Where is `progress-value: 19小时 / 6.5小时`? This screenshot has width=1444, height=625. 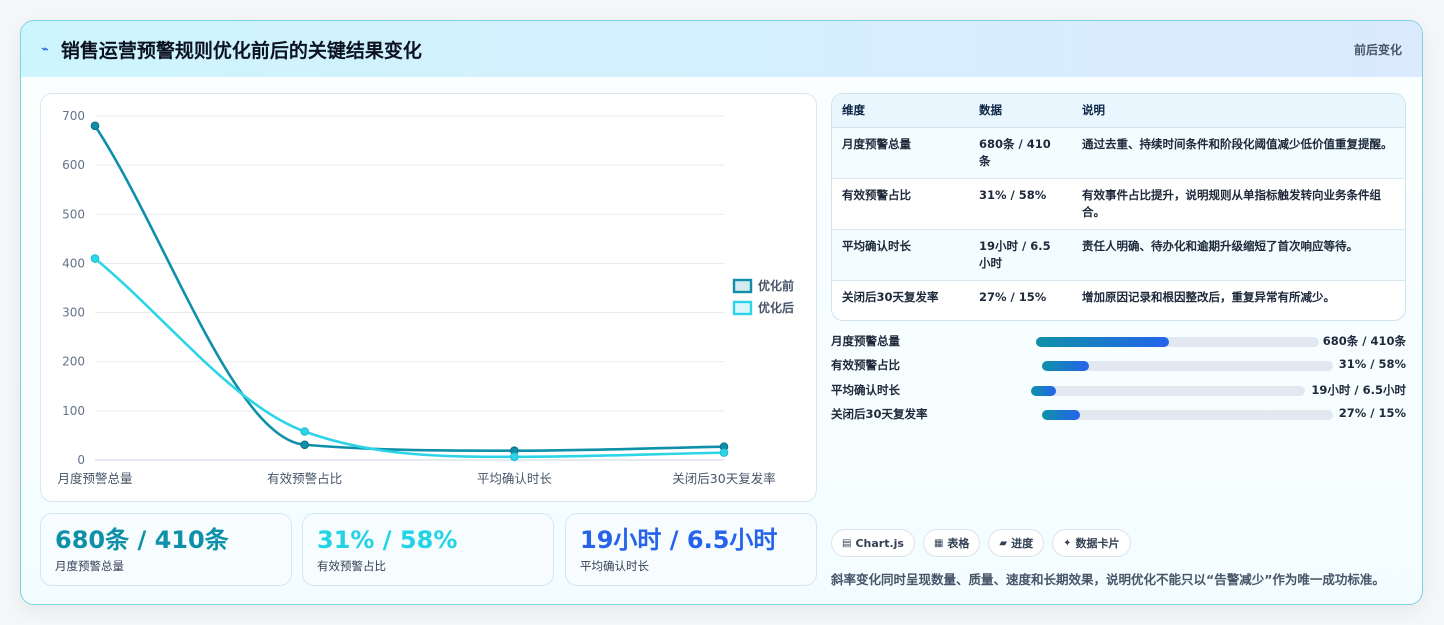 progress-value: 19小时 / 6.5小时 is located at coordinates (1358, 390).